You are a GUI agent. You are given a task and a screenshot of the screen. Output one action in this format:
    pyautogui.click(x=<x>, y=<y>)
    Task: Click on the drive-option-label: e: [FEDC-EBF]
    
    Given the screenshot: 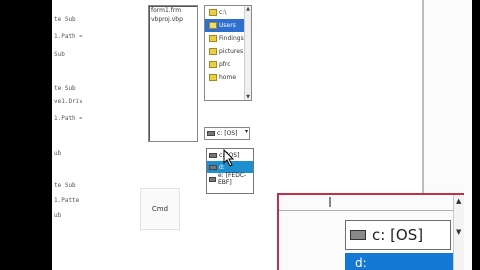 What is the action you would take?
    pyautogui.click(x=232, y=179)
    